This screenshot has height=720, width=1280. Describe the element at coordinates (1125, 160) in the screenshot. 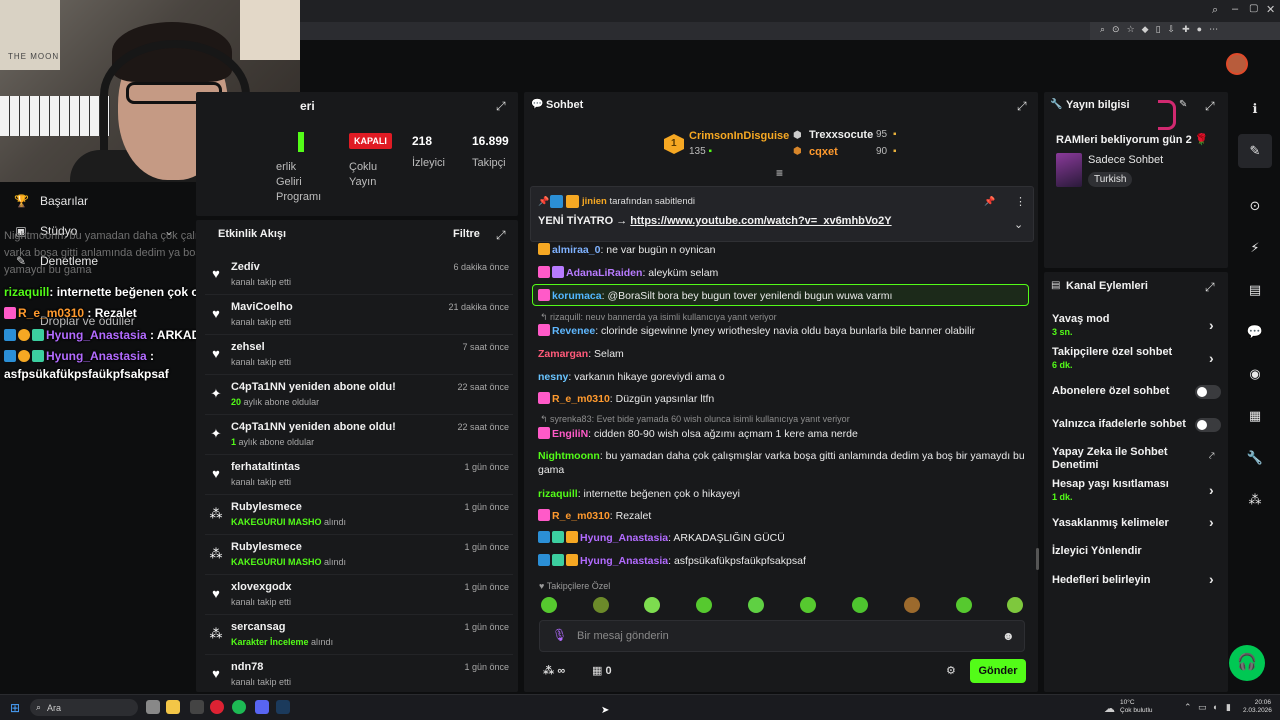

I see `category-name: Sadece Sohbet` at that location.